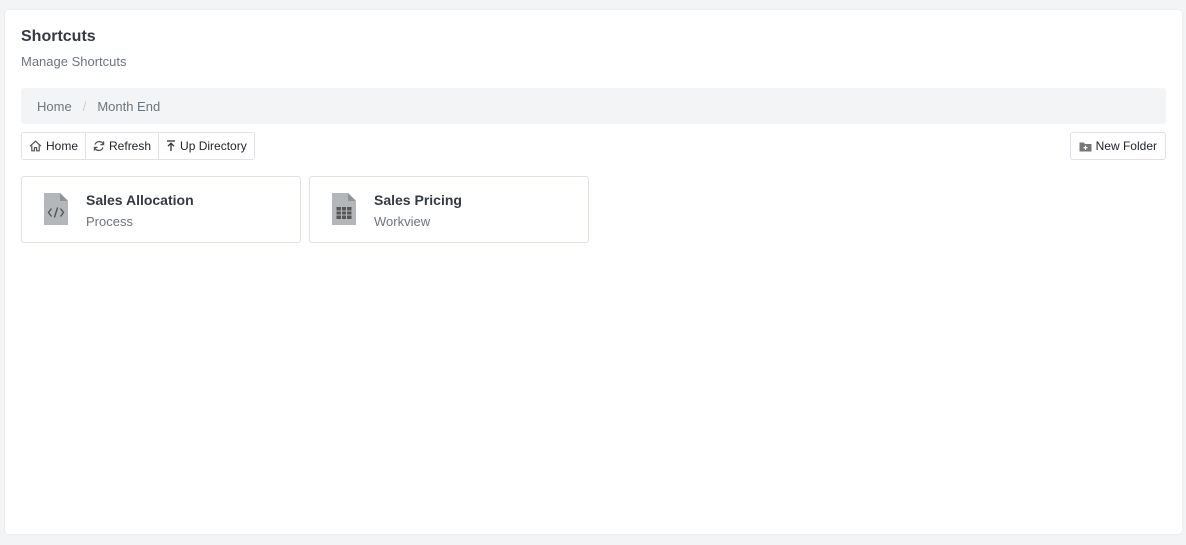 This screenshot has height=545, width=1186. I want to click on shortcut-card-sales-pricing: Sales Pricing Workview, so click(449, 209).